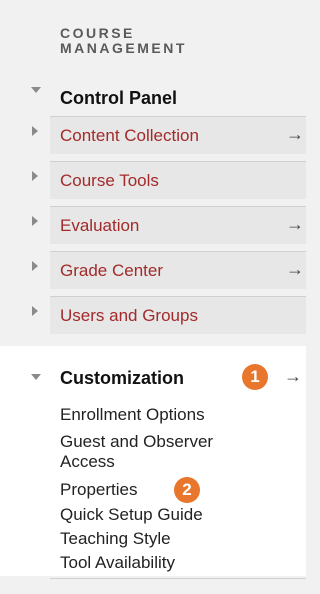 The image size is (320, 594). I want to click on submenu-item-enrollment-options: Enrollment Options, so click(132, 415).